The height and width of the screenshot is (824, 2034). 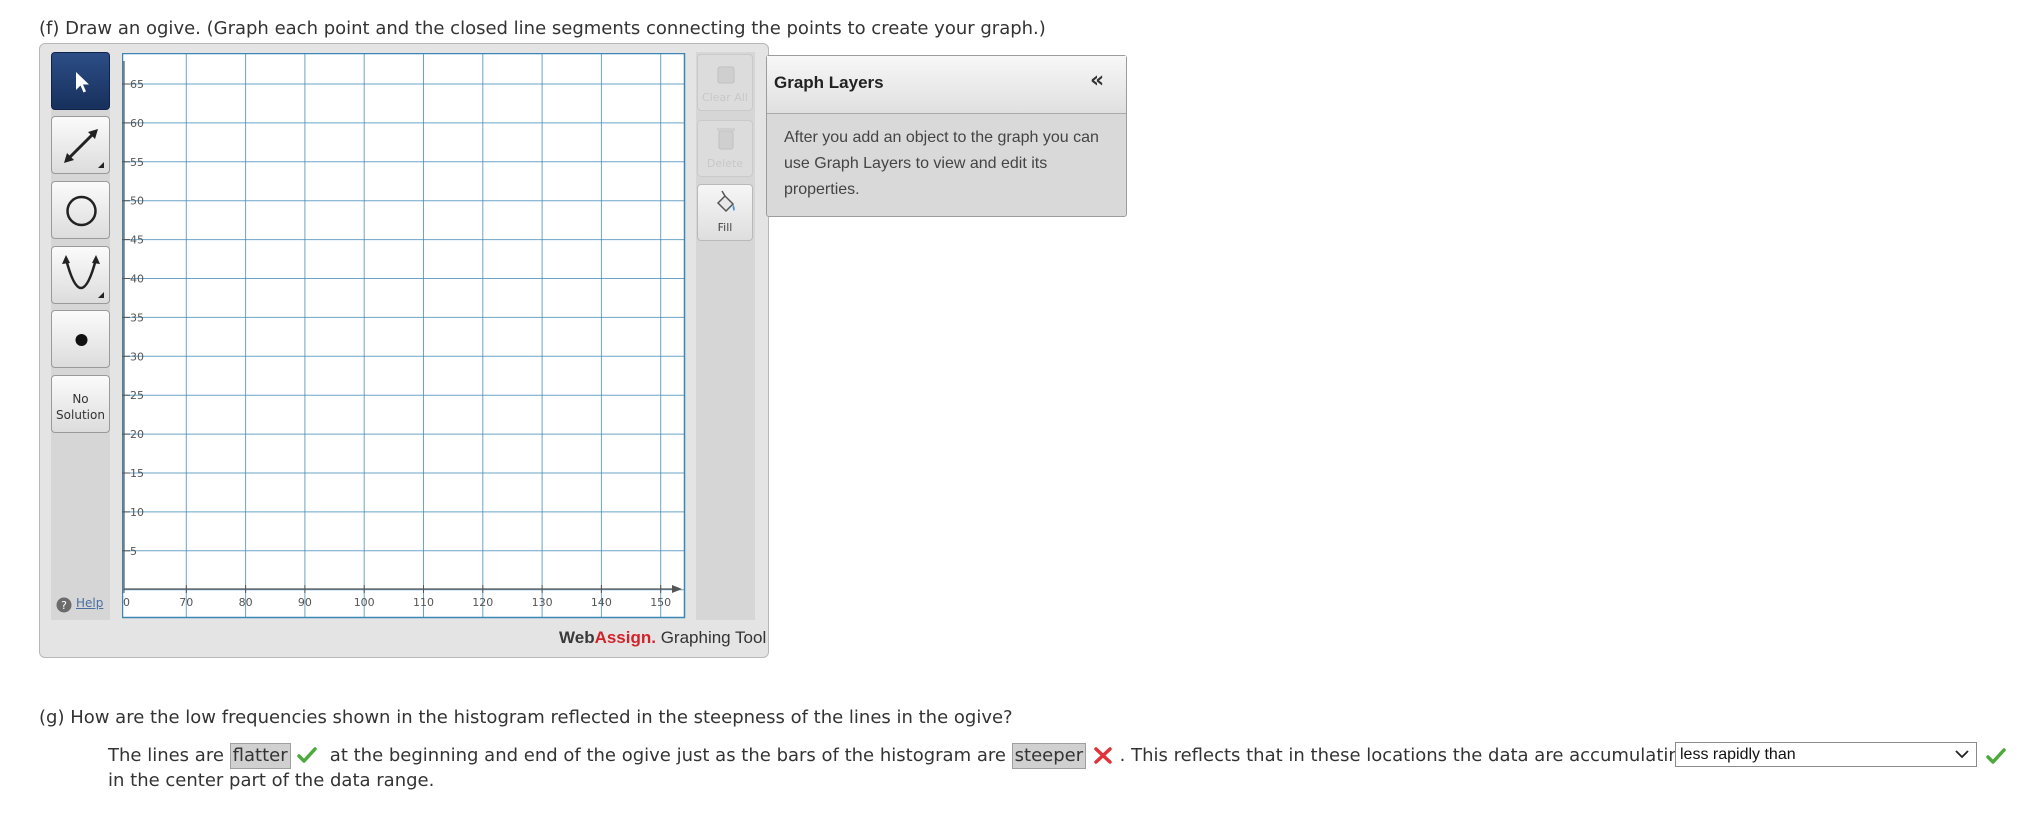 I want to click on circle-tool-button, so click(x=80, y=210).